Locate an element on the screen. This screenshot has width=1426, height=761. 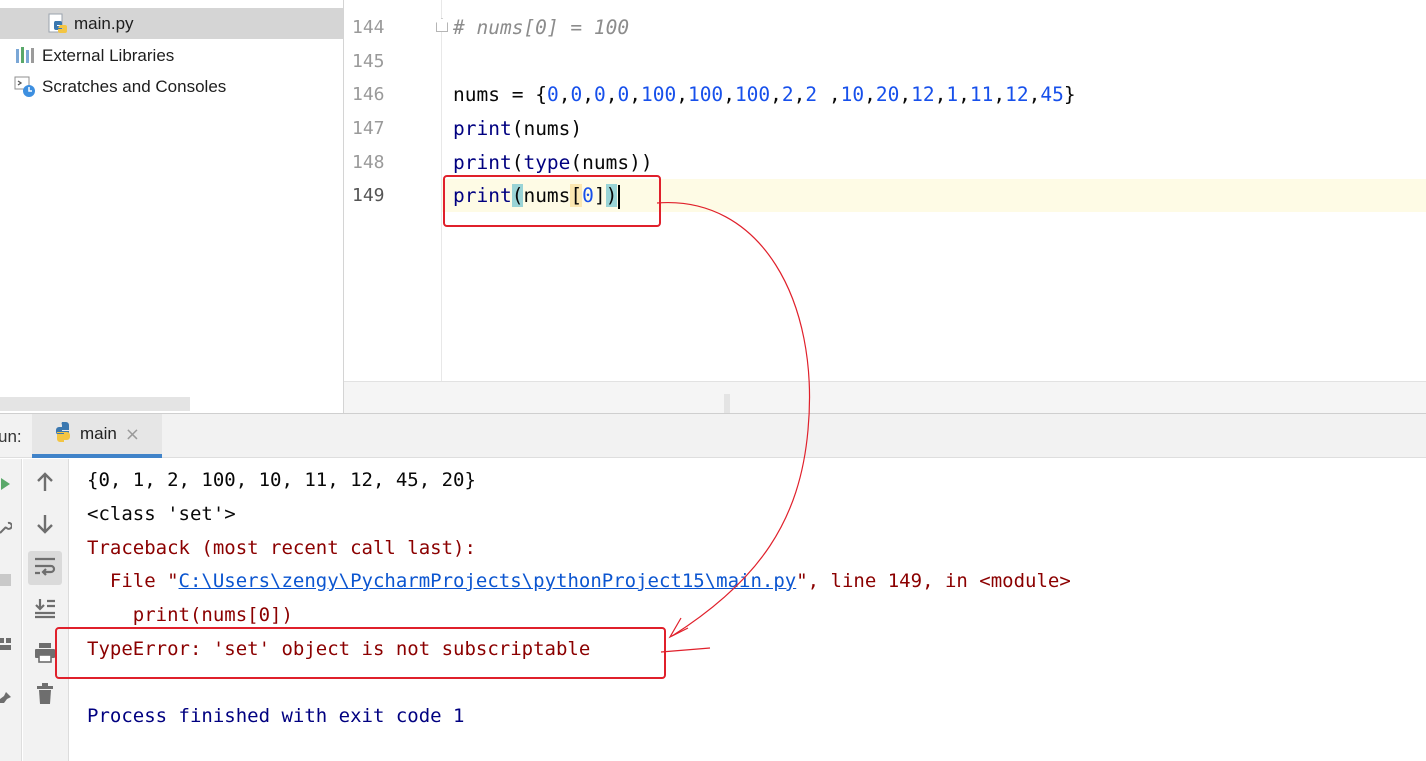
code-token: = is located at coordinates (517, 94).